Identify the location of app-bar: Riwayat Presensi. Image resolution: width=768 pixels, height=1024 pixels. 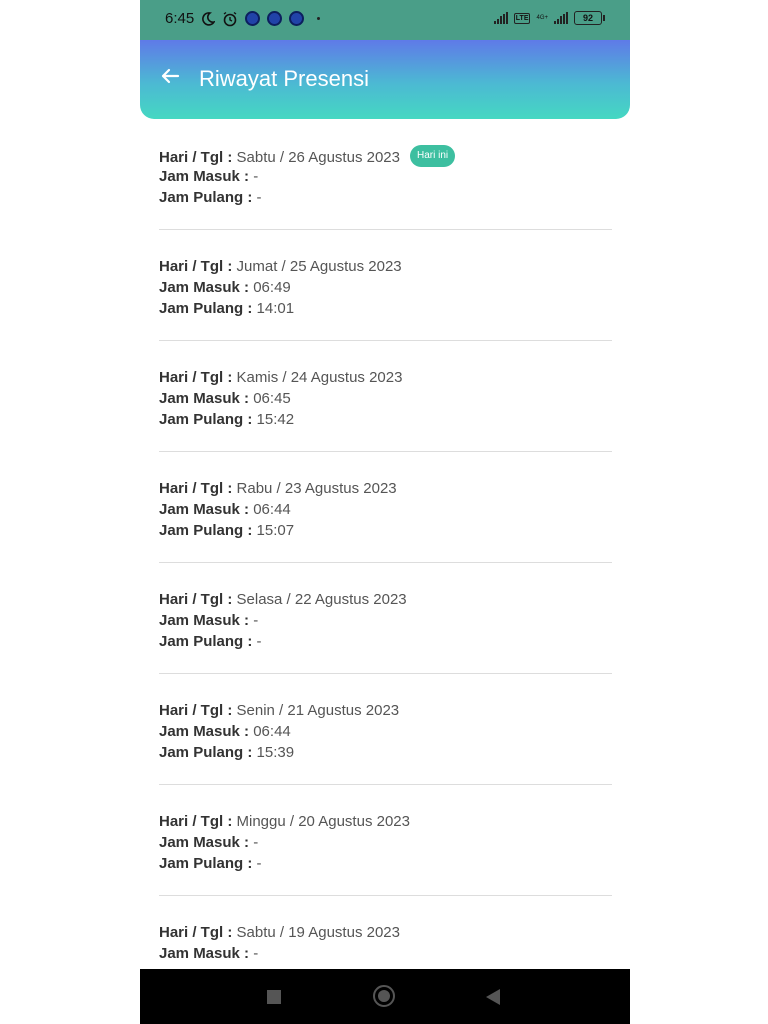
(385, 79).